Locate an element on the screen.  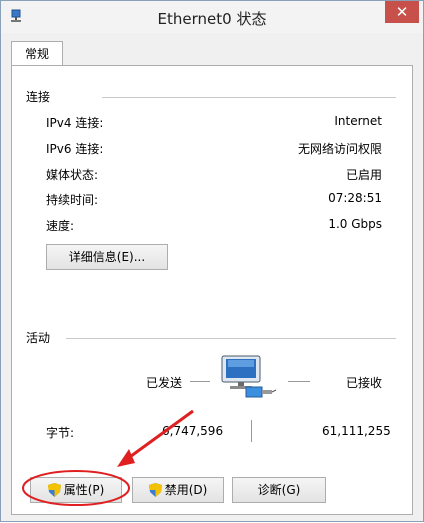
annotation-arrow-line is located at coordinates (160, 435).